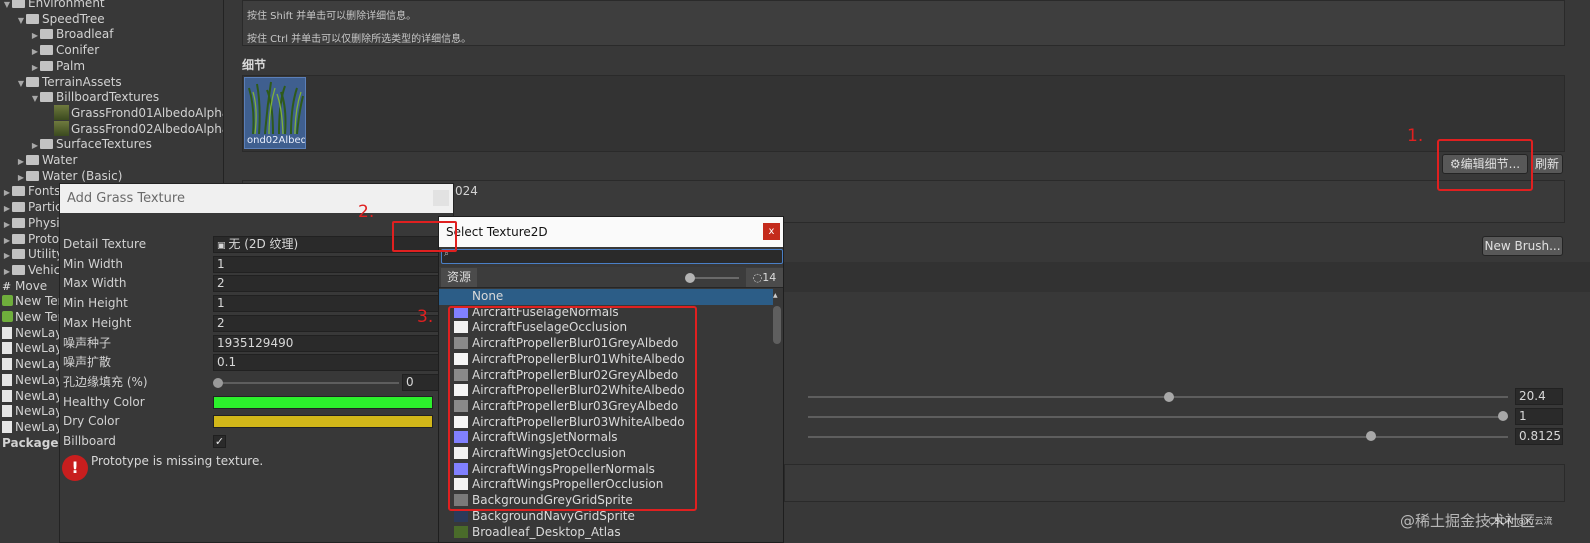  What do you see at coordinates (497, 232) in the screenshot?
I see `select-texture-title: Select Texture2D` at bounding box center [497, 232].